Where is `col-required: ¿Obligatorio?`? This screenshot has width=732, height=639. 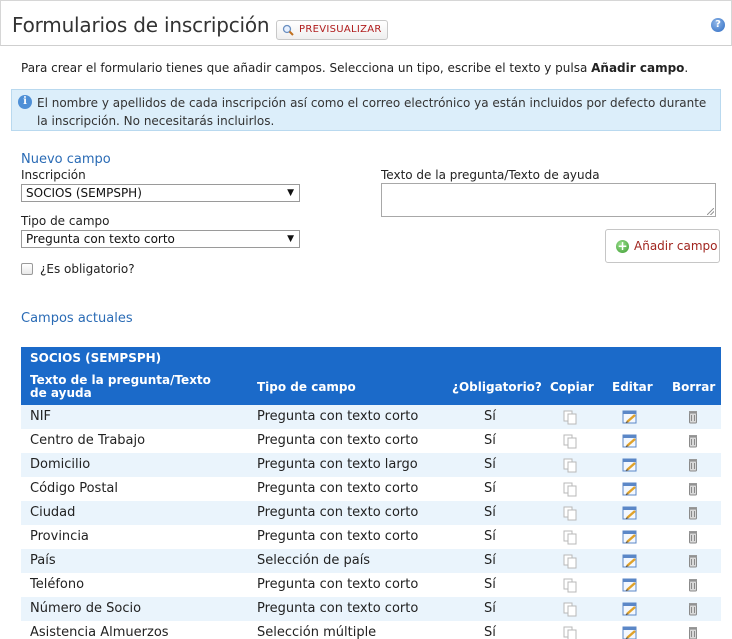 col-required: ¿Obligatorio? is located at coordinates (497, 387).